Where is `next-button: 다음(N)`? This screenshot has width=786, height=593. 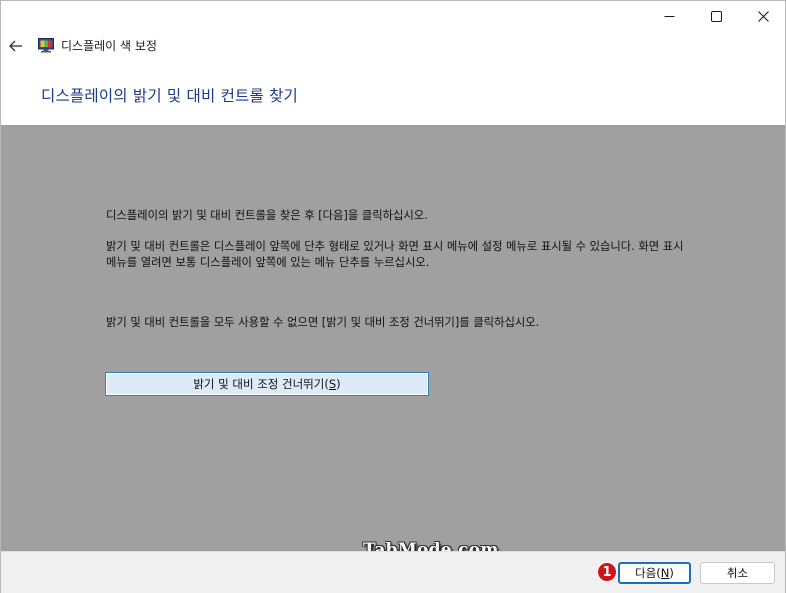
next-button: 다음(N) is located at coordinates (654, 573).